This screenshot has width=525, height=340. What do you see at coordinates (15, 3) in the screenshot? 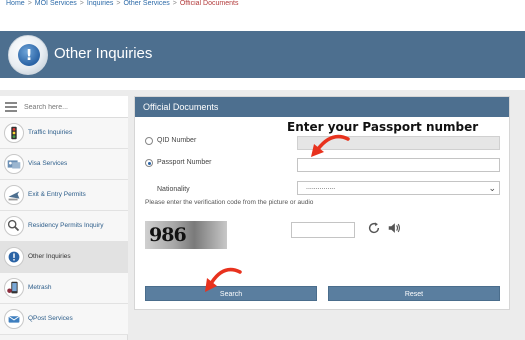
I see `breadcrumb-home: Home` at bounding box center [15, 3].